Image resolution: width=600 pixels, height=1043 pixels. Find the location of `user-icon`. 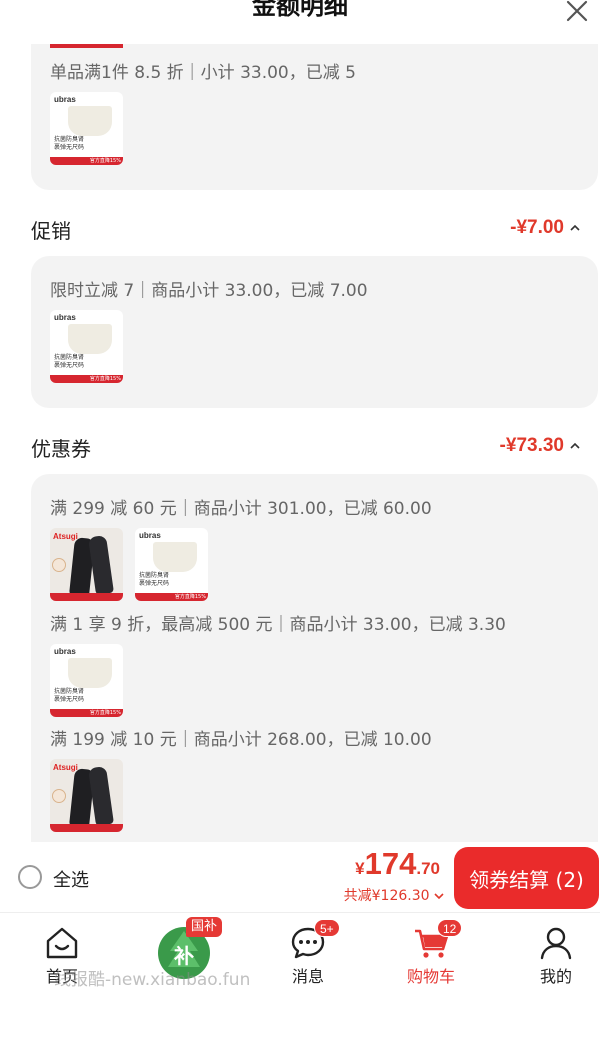

user-icon is located at coordinates (556, 943).